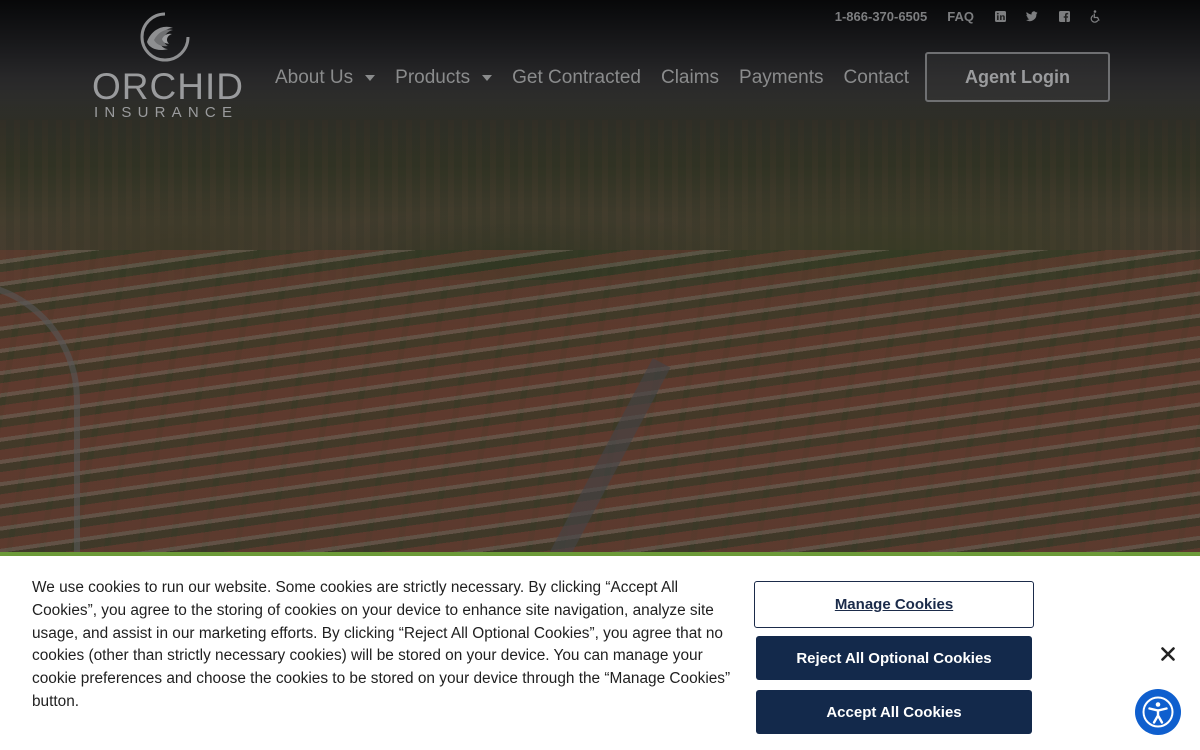 The height and width of the screenshot is (750, 1200). What do you see at coordinates (1096, 16) in the screenshot?
I see `accessibility-icon` at bounding box center [1096, 16].